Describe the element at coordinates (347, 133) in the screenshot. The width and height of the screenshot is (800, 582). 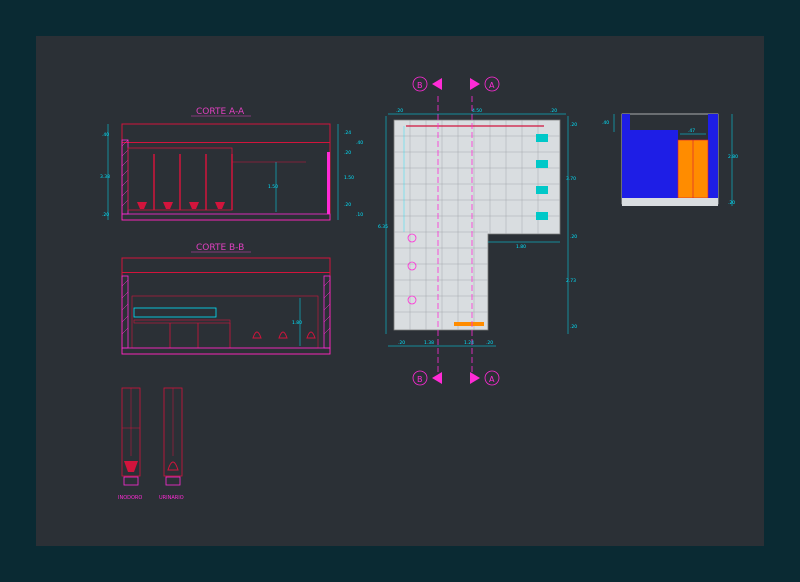
I see `svg-text: .24` at that location.